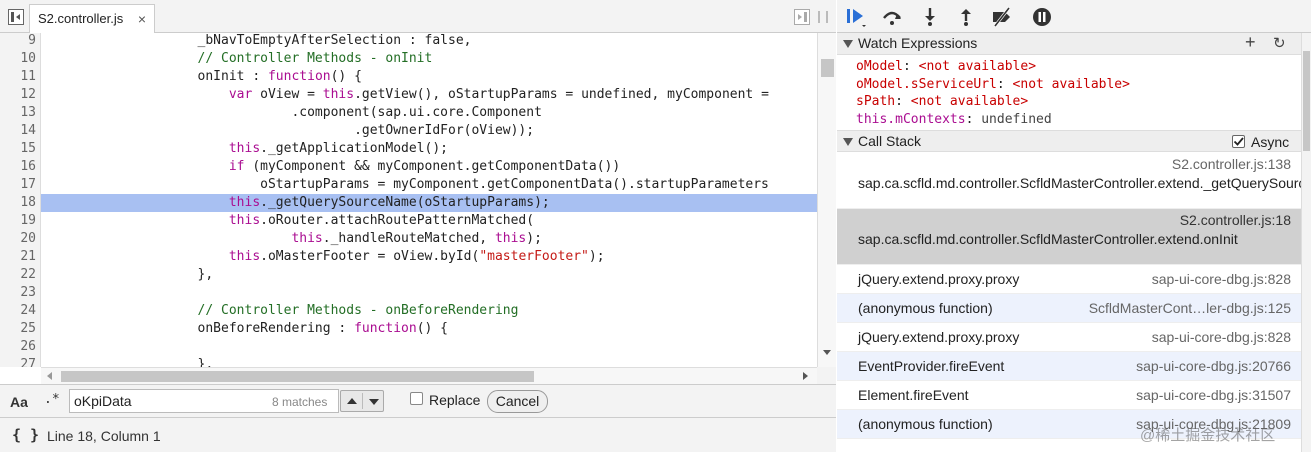 The width and height of the screenshot is (1311, 452). Describe the element at coordinates (1069, 141) in the screenshot. I see `call-stack-header: Call Stack Async` at that location.